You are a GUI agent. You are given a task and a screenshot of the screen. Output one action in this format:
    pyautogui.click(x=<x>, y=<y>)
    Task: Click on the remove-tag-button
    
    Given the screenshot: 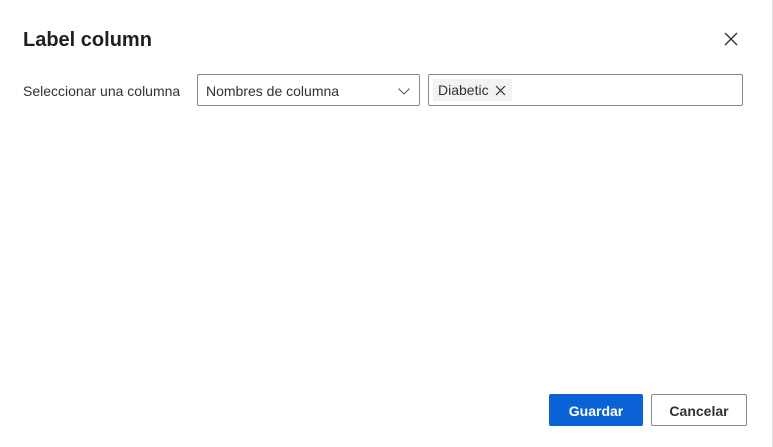 What is the action you would take?
    pyautogui.click(x=501, y=90)
    